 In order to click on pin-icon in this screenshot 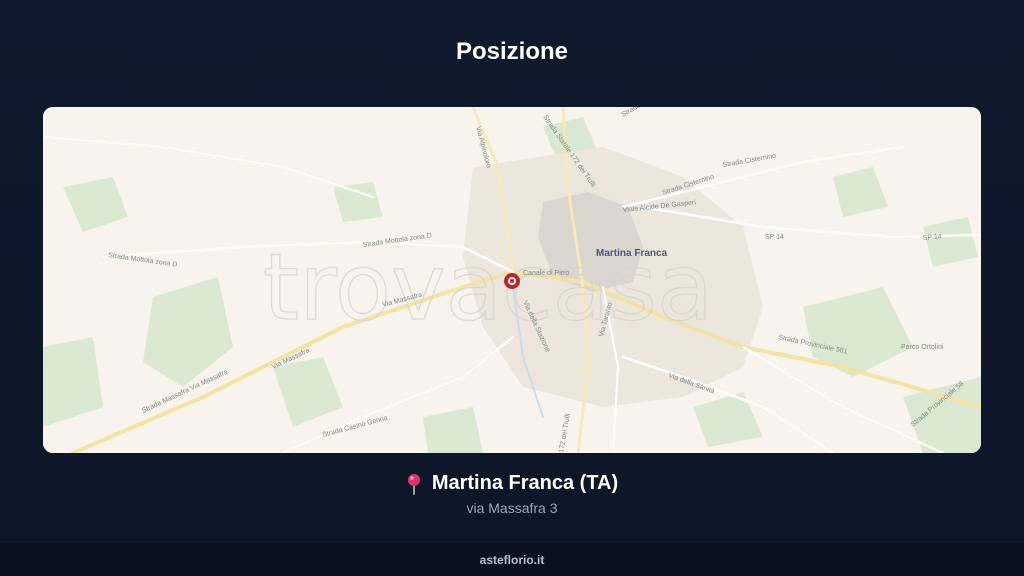, I will do `click(413, 484)`.